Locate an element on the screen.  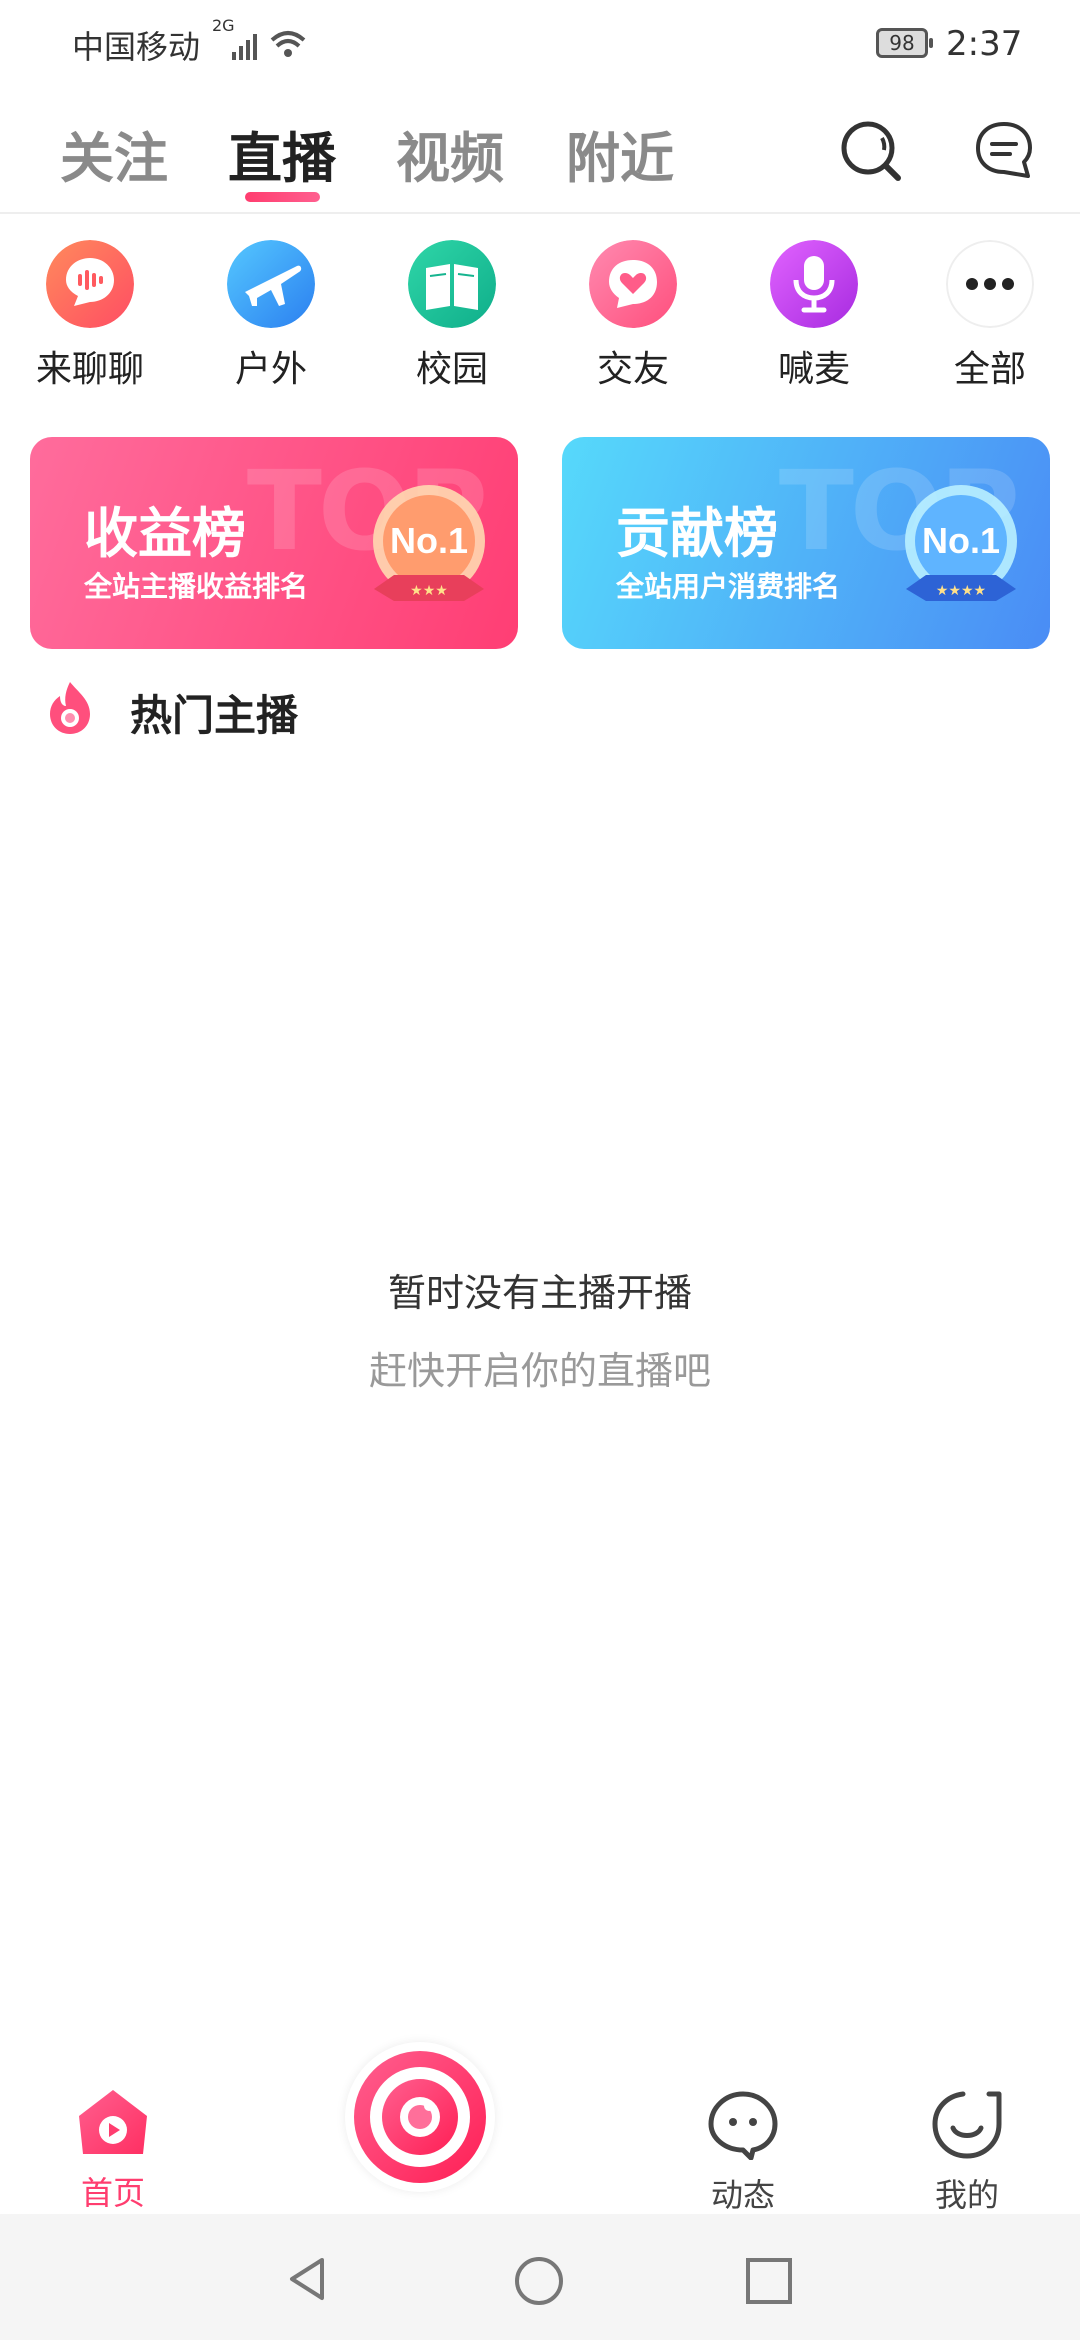
banner-subtitle: 全站主播收益排名 is located at coordinates (196, 586).